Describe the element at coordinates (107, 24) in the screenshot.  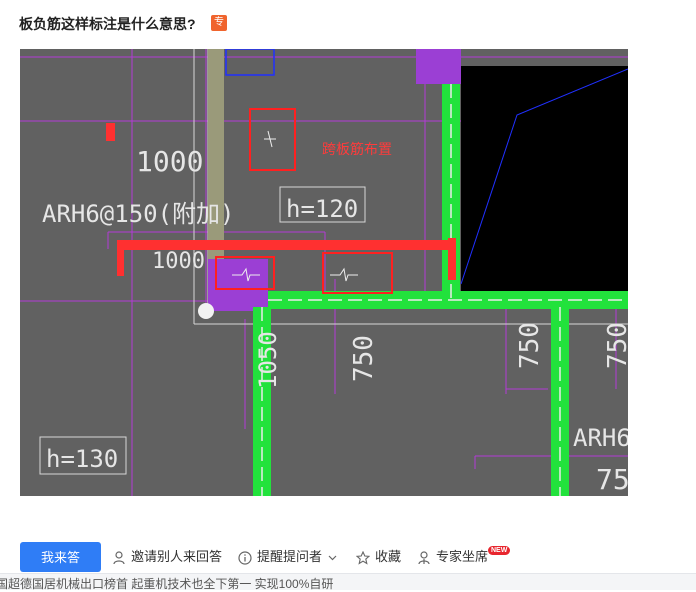
I see `question-title: 板负筋这样标注是什么意思?` at that location.